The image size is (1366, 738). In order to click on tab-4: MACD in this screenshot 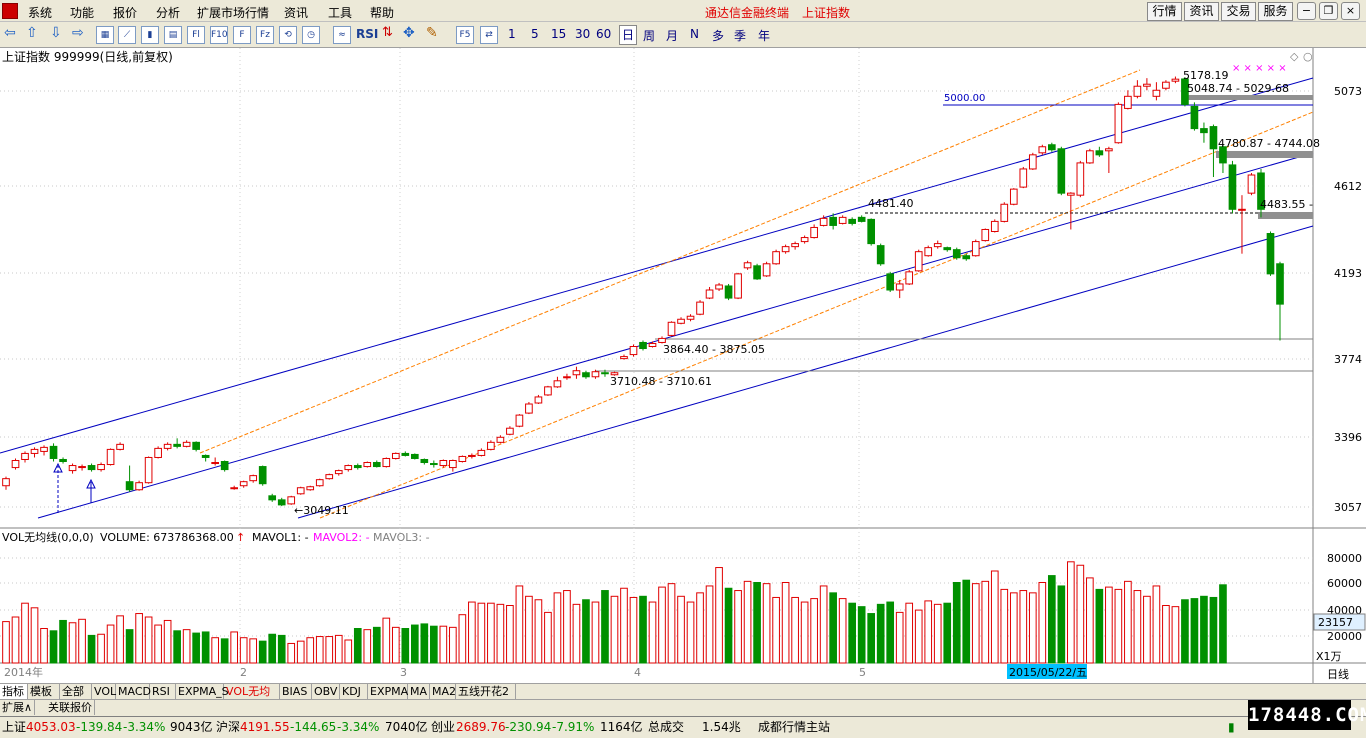, I will do `click(133, 691)`.